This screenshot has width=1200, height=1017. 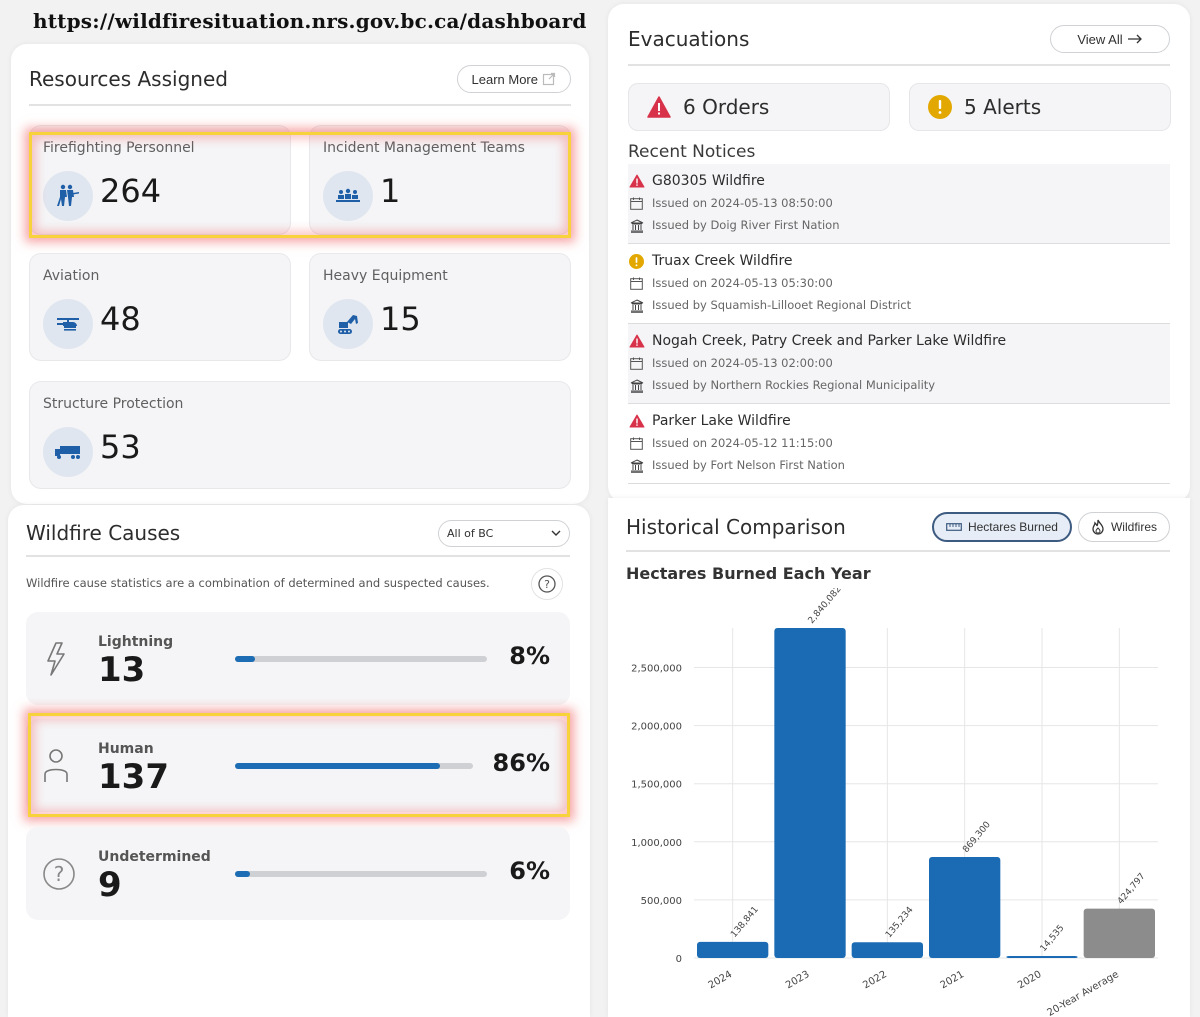 I want to click on helicopter-icon, so click(x=68, y=324).